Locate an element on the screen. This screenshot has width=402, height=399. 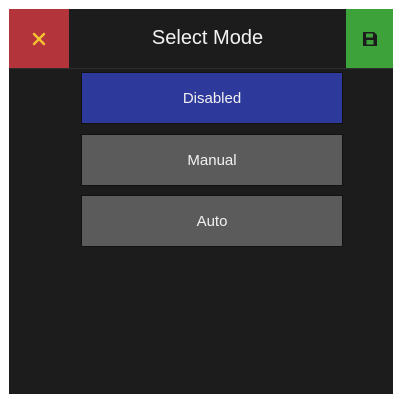
option-label: Disabled is located at coordinates (212, 98).